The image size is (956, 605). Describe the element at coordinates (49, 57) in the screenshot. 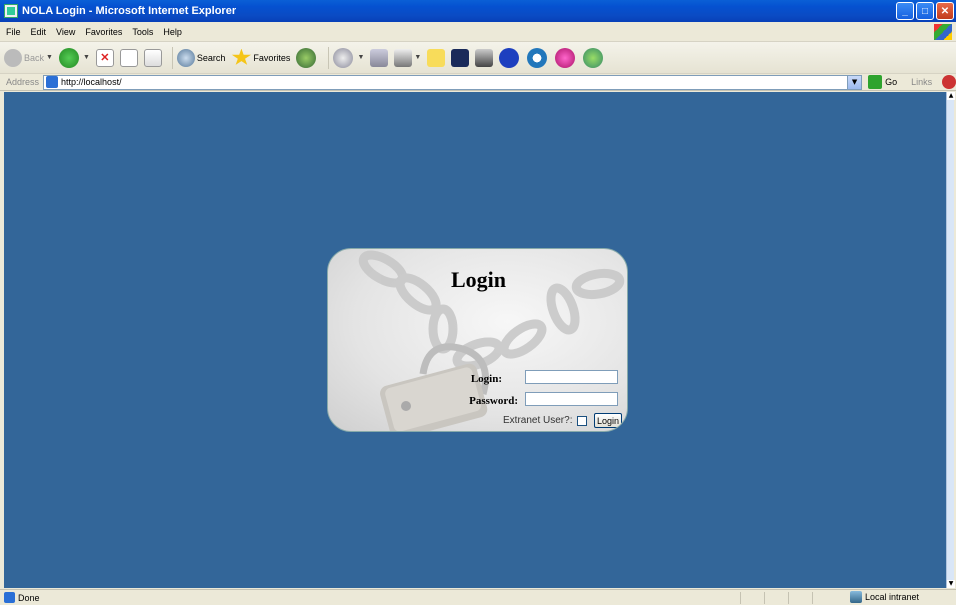

I see `back-dropdown-icon: ▼` at that location.